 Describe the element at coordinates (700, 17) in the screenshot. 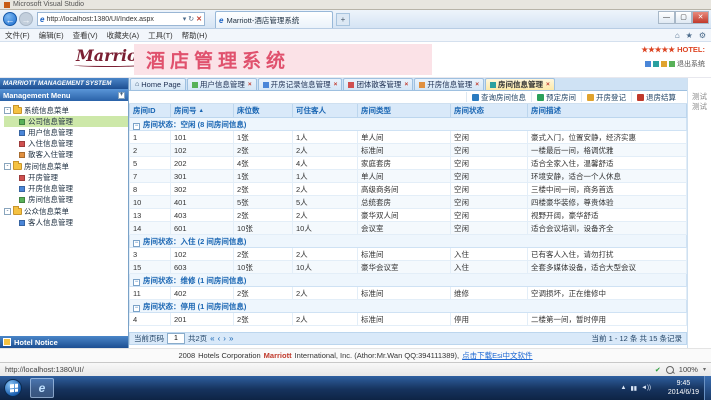

I see `close-button: ✕` at that location.